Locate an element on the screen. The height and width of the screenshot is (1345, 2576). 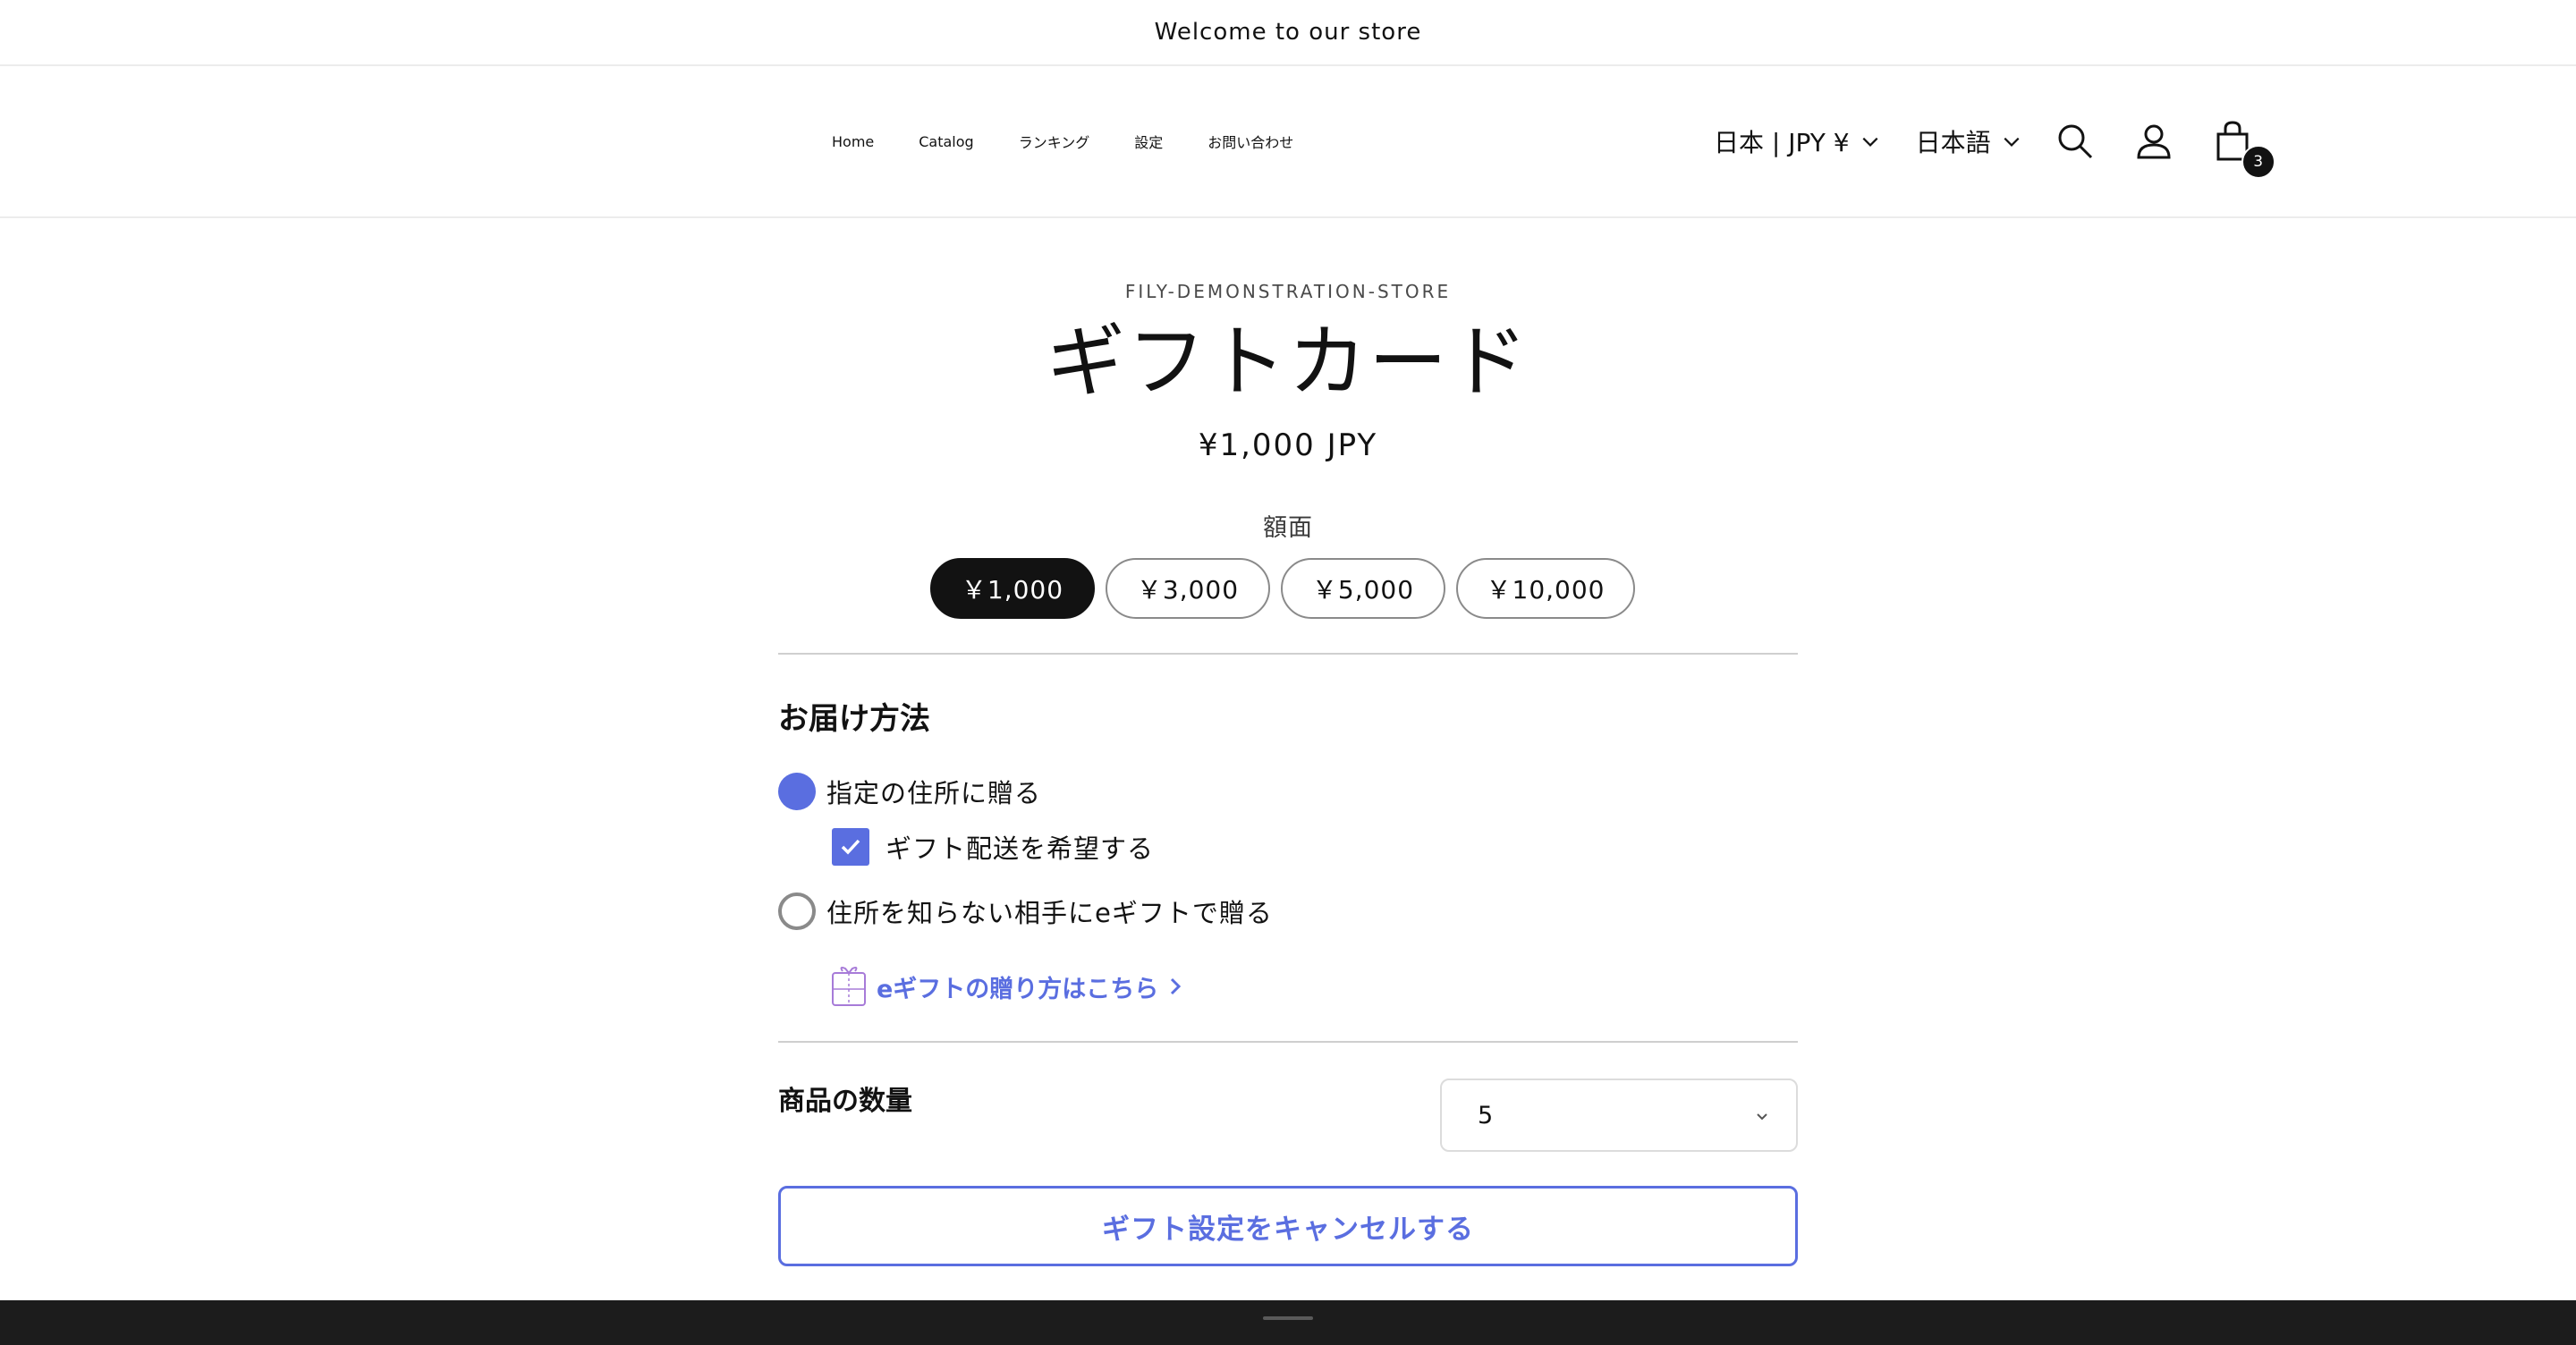
delivery-heading: お届け方法 is located at coordinates (854, 719).